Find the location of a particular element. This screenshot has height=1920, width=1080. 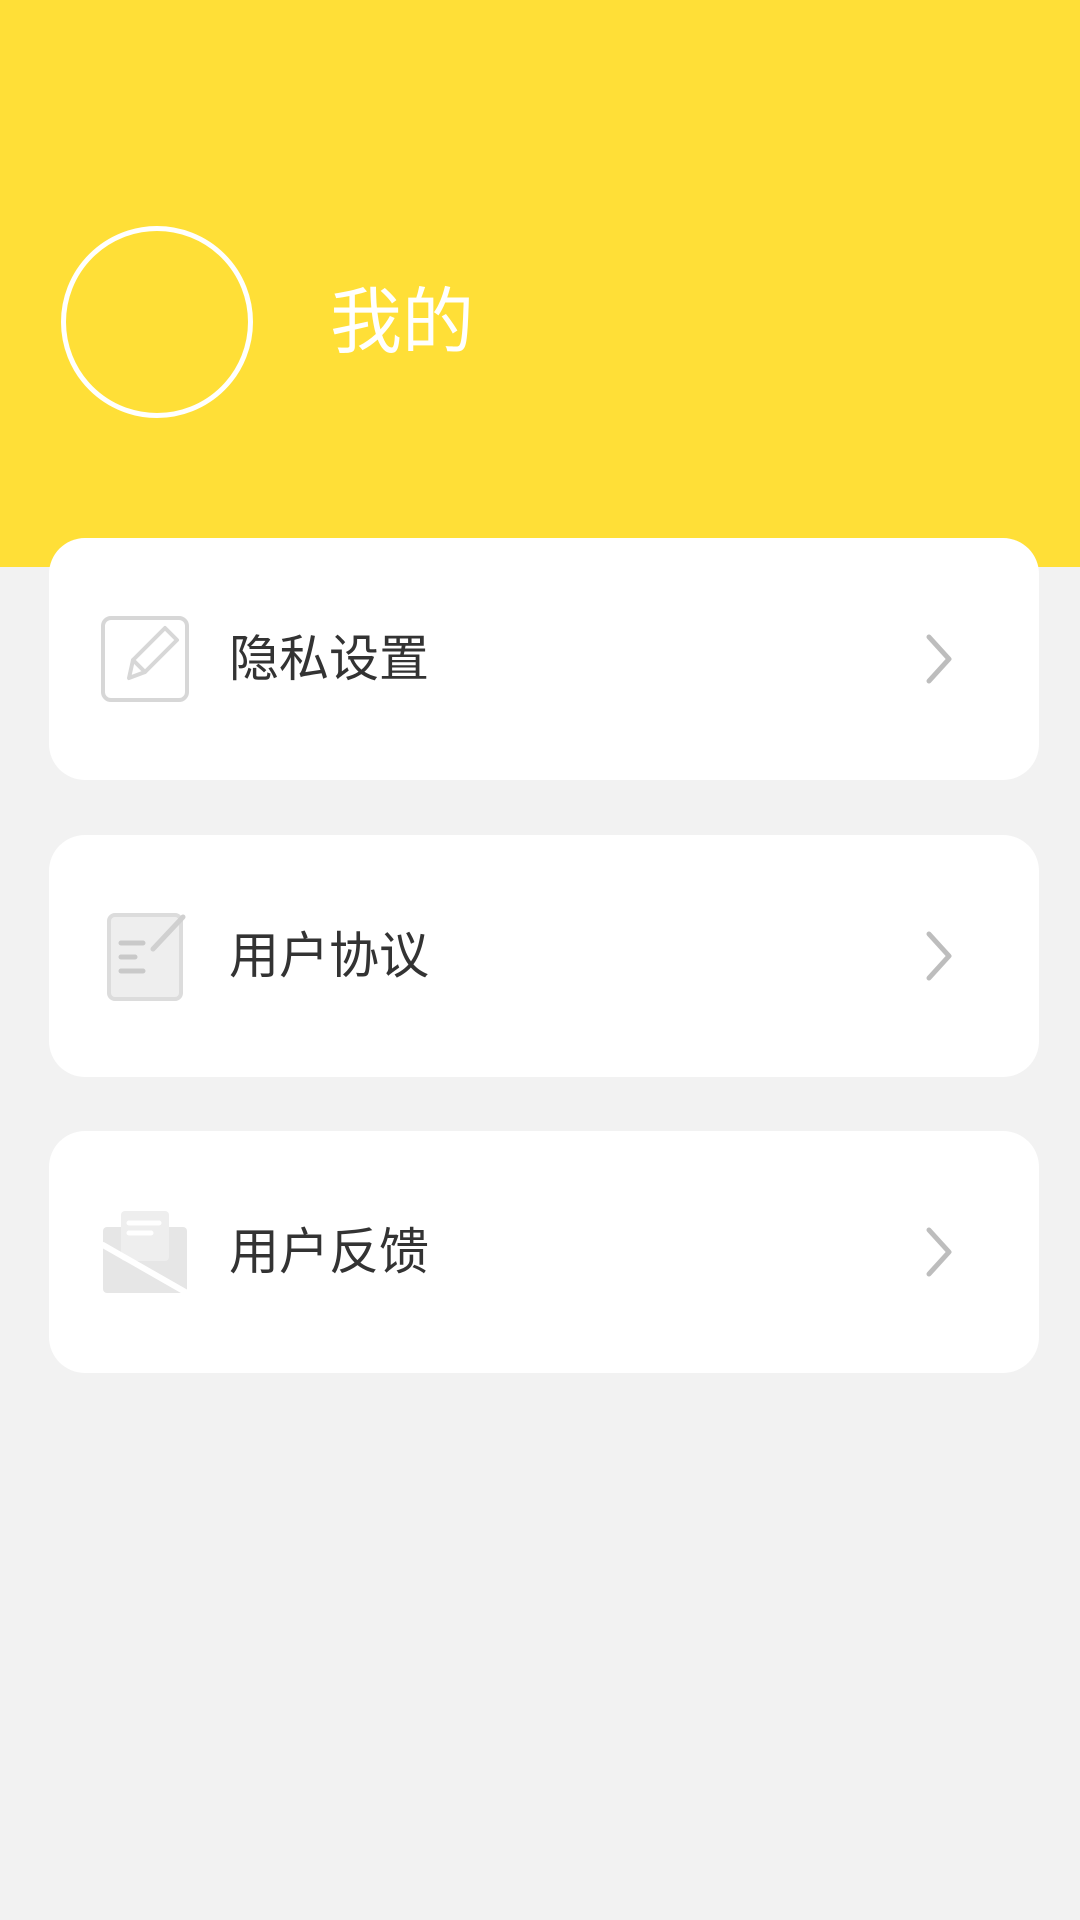

page-title: 我的 is located at coordinates (402, 322).